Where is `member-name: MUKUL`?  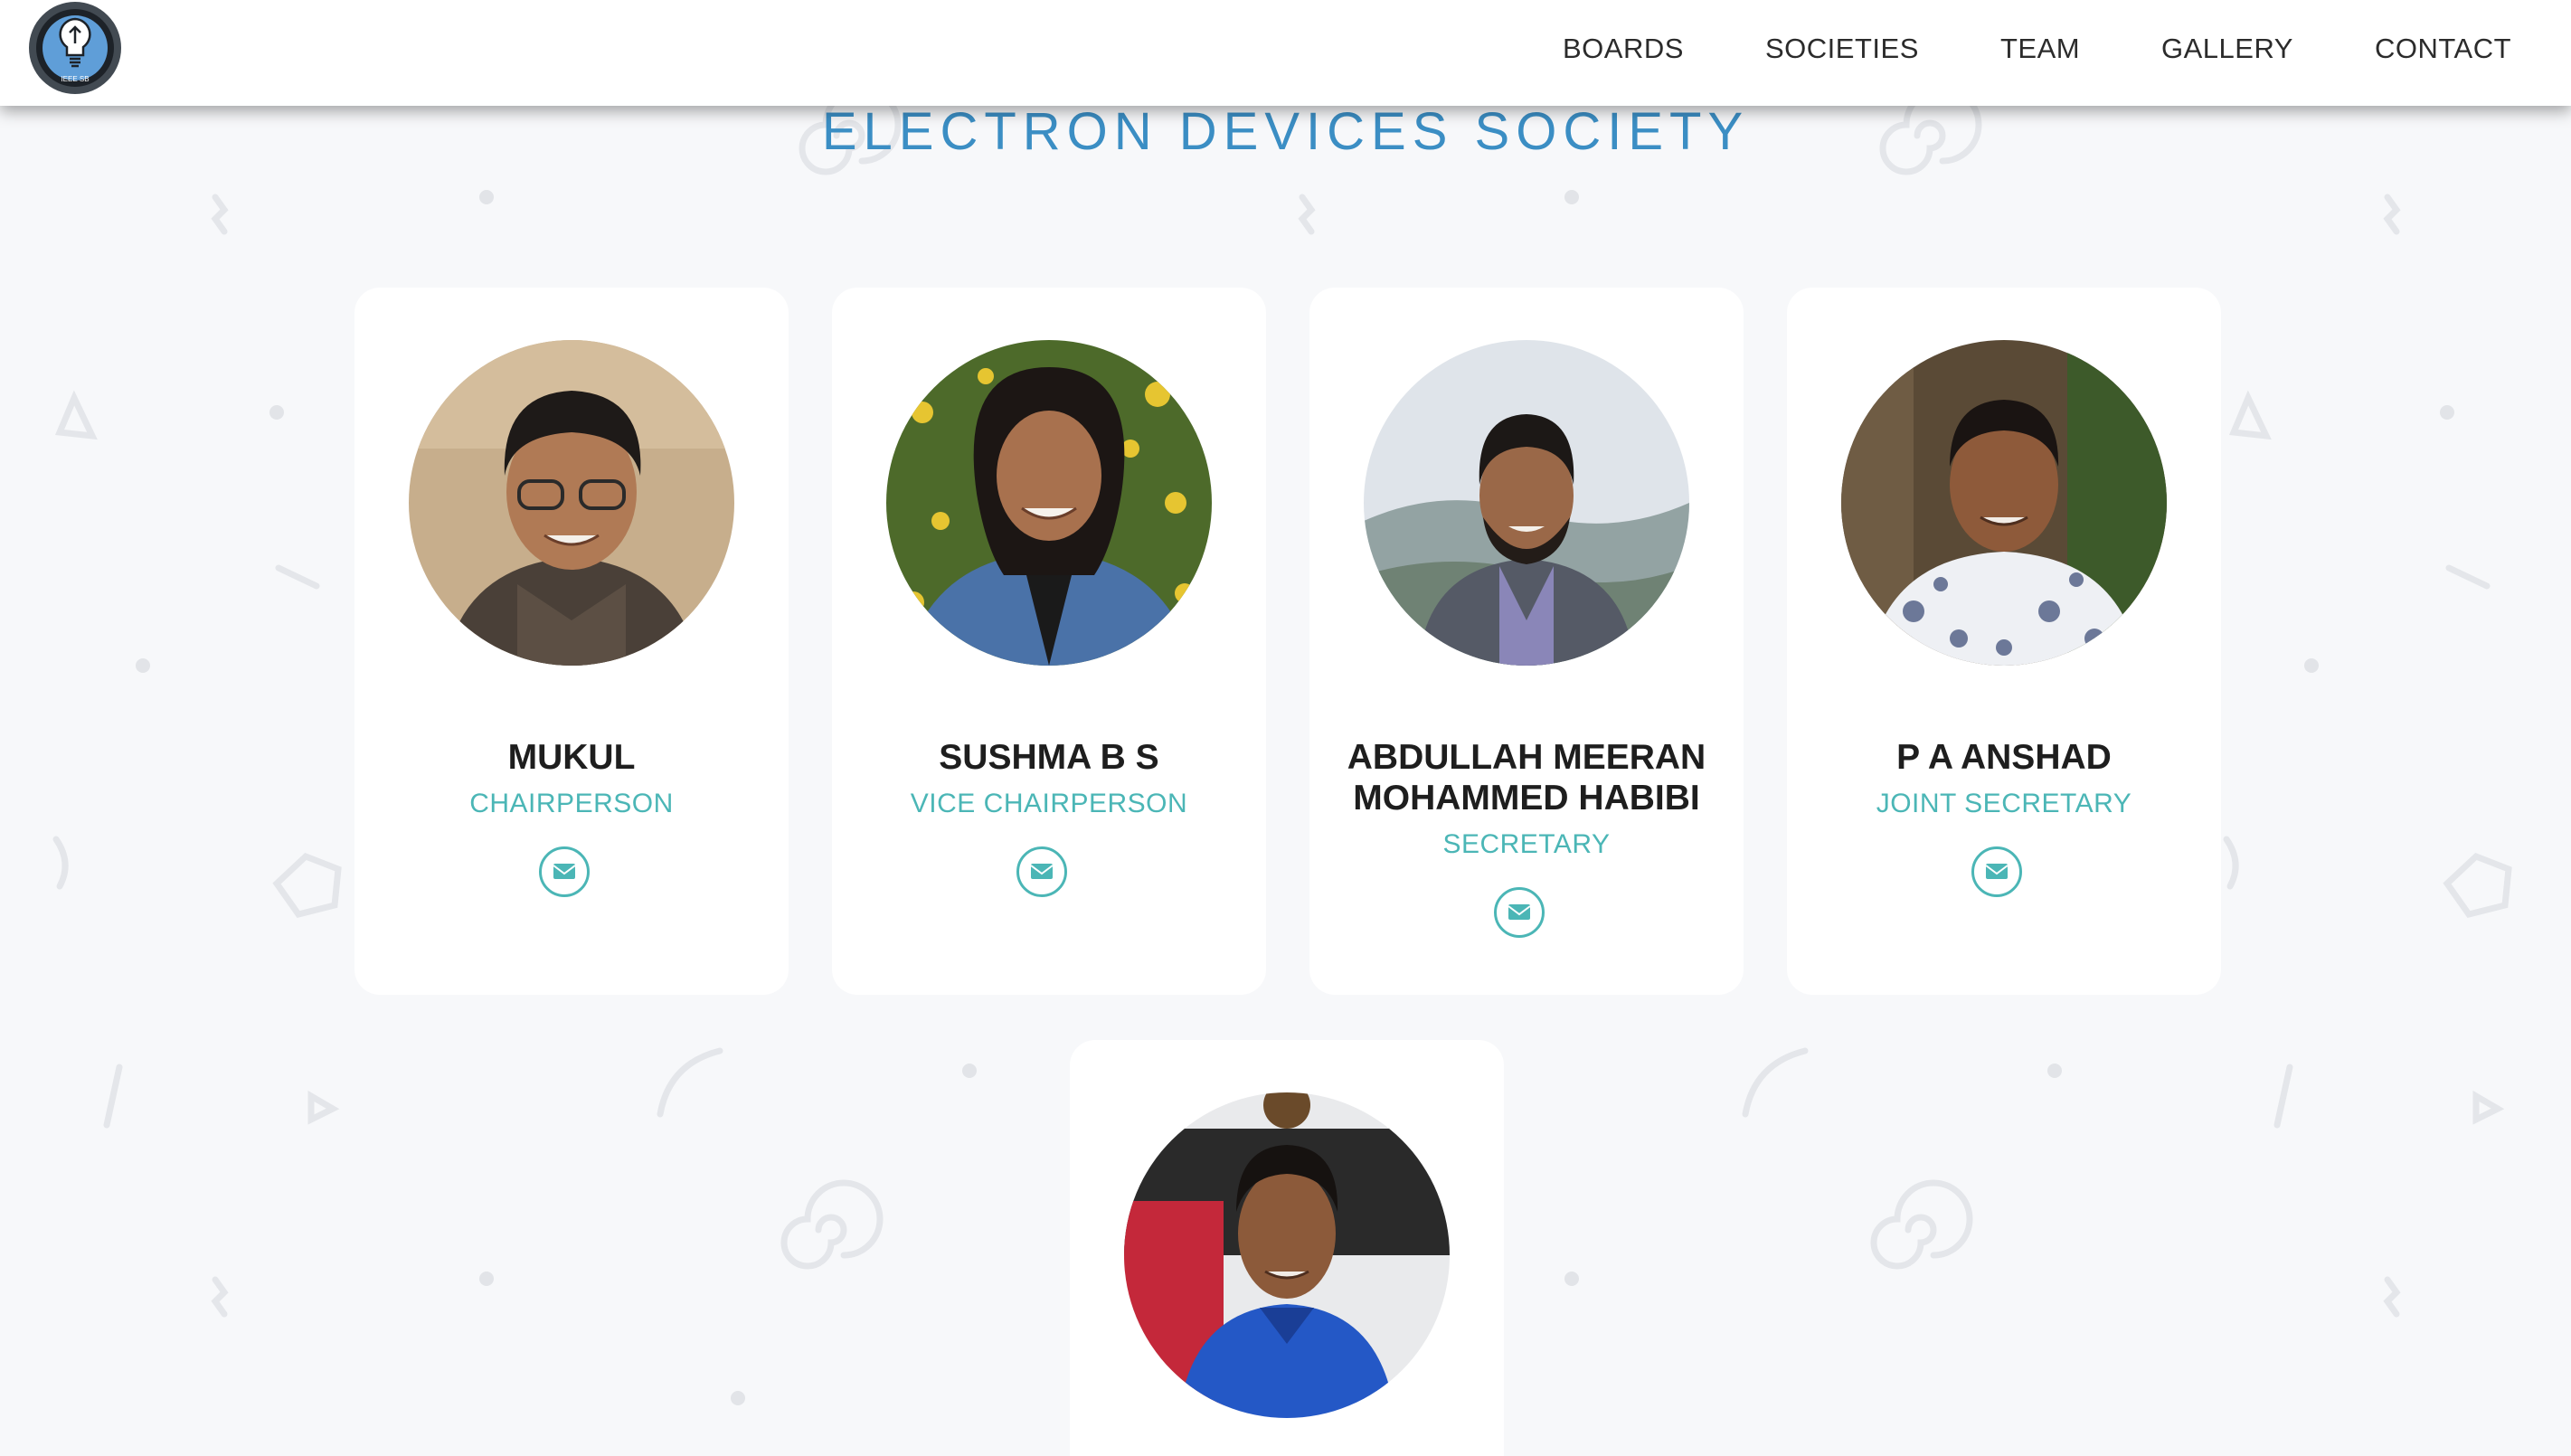
member-name: MUKUL is located at coordinates (571, 758).